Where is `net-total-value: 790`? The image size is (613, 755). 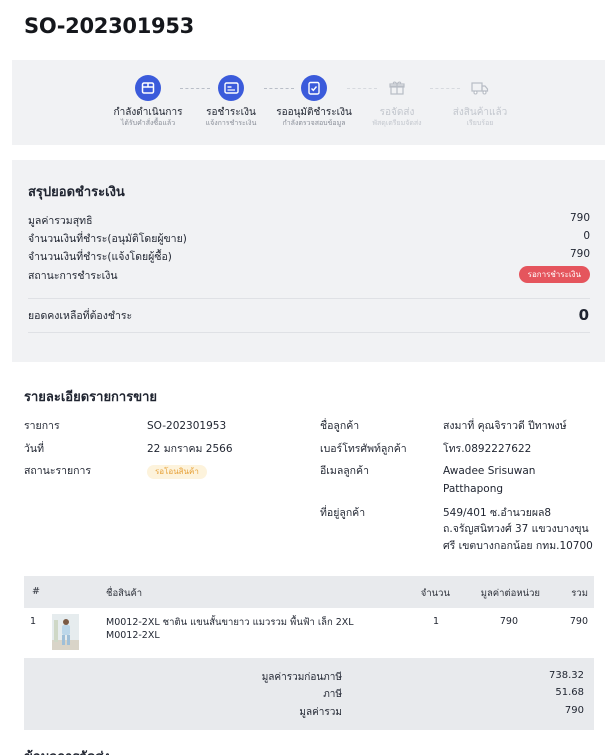
net-total-value: 790 is located at coordinates (579, 218).